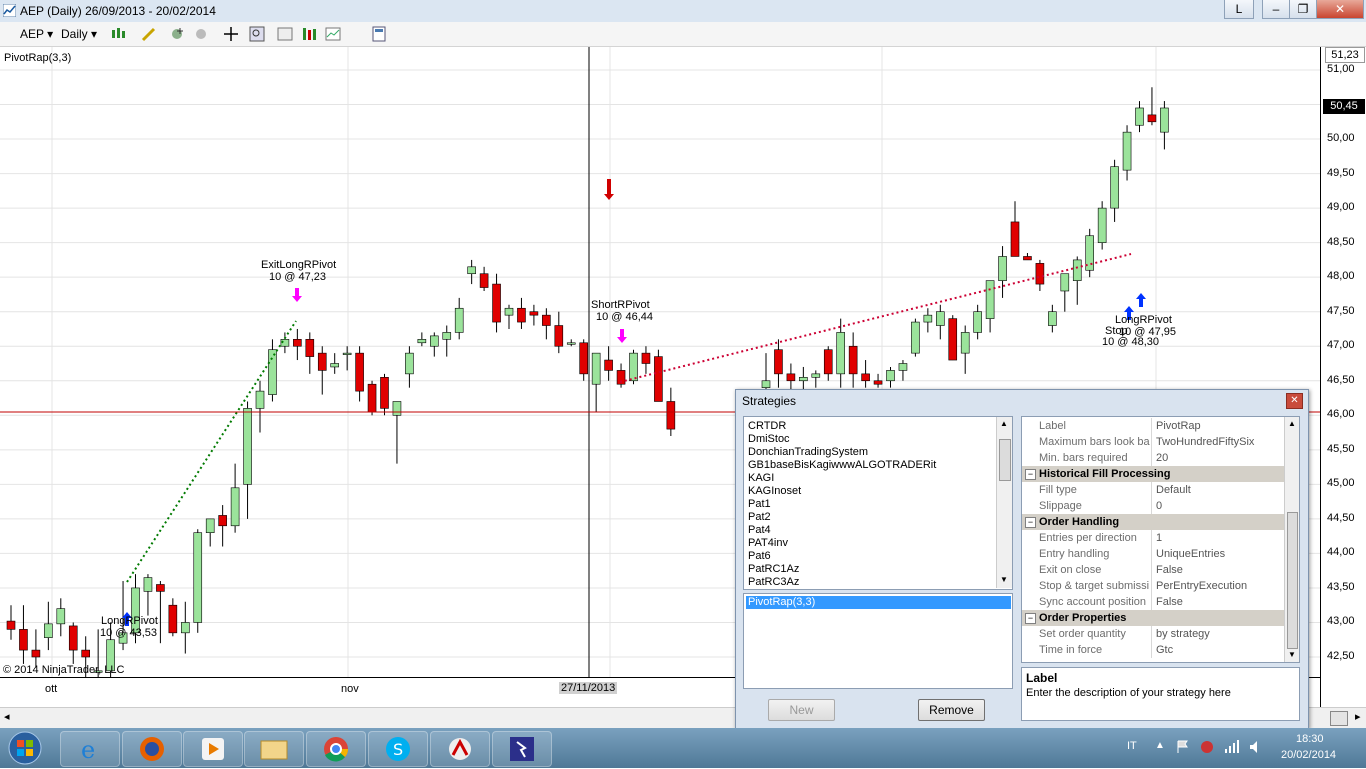 The width and height of the screenshot is (1366, 769). Describe the element at coordinates (1256, 747) in the screenshot. I see `volume-icon` at that location.